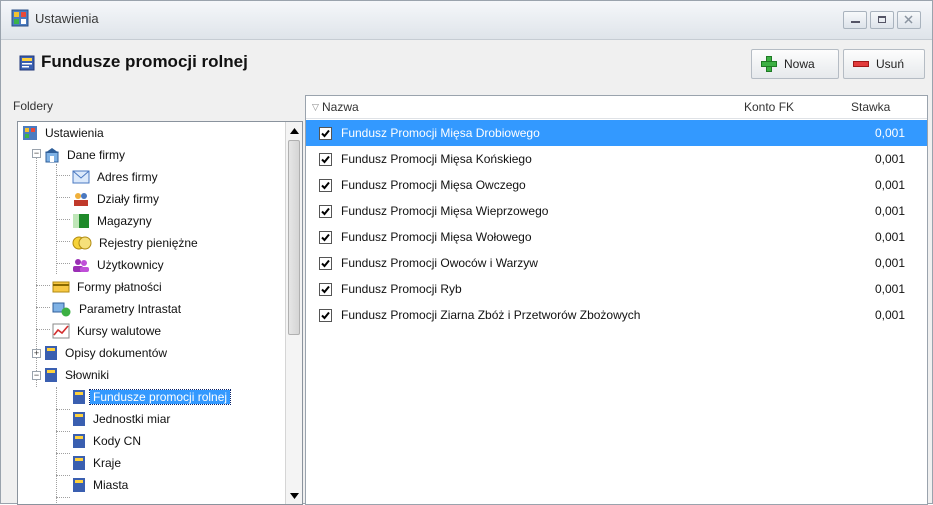 The height and width of the screenshot is (505, 933). I want to click on row-name: Fundusz Promocji Mięsa Owczego, so click(433, 185).